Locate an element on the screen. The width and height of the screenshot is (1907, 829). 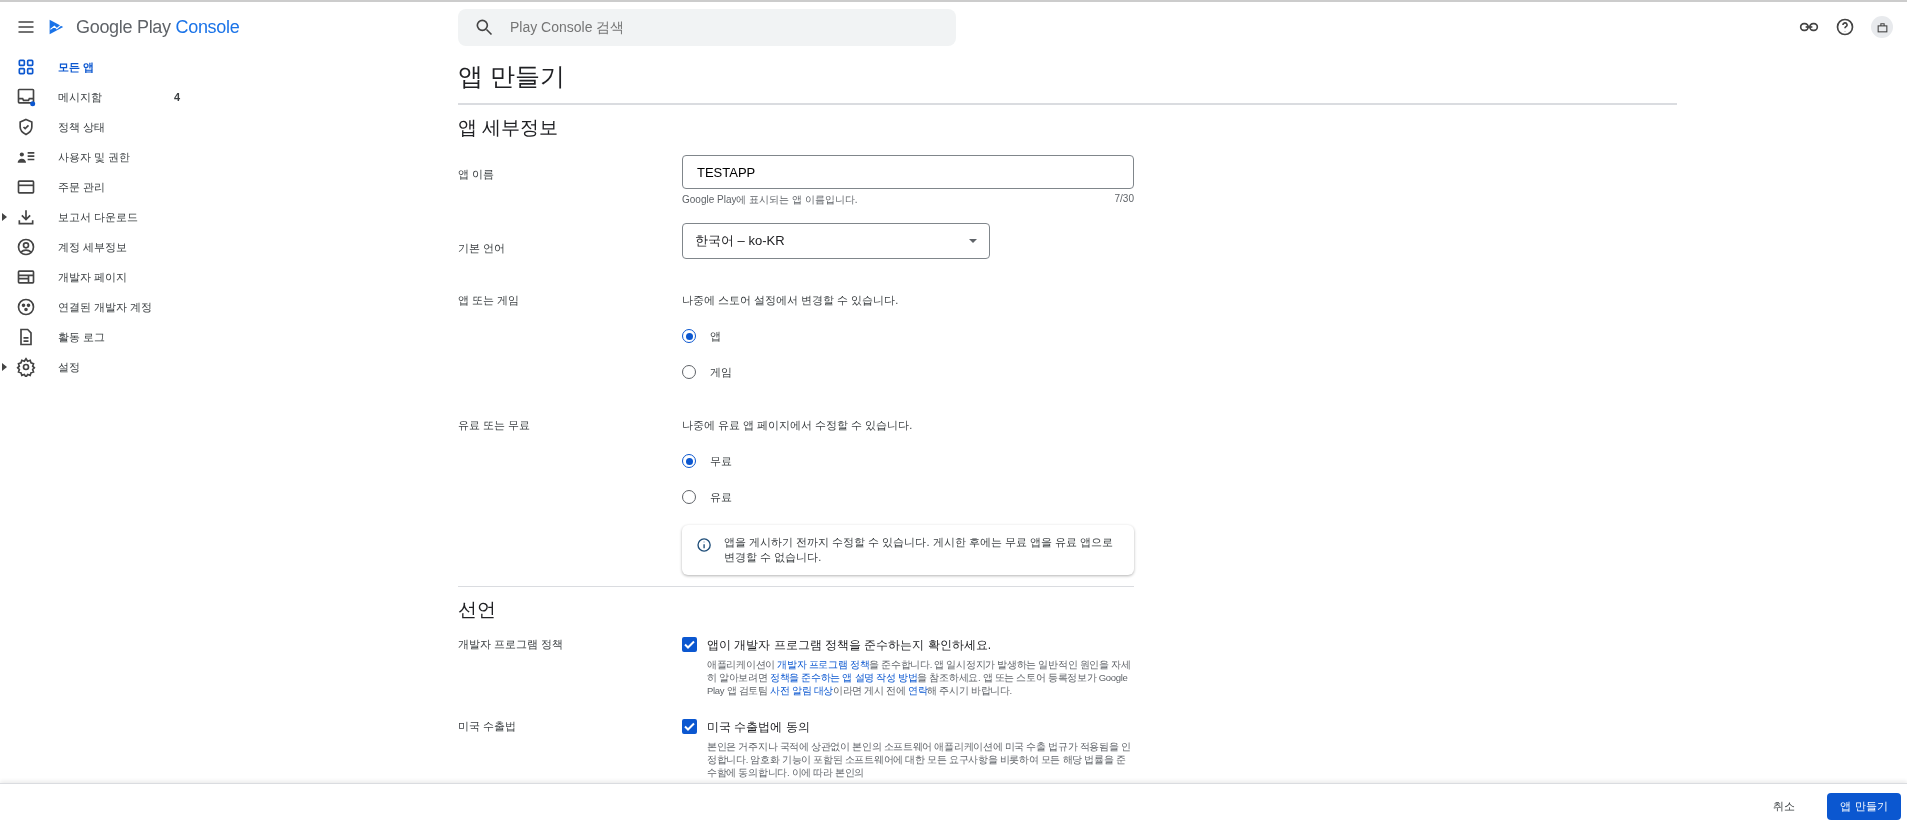
helper-text: Google Play에 표시되는 앱 이름입니다. is located at coordinates (770, 200).